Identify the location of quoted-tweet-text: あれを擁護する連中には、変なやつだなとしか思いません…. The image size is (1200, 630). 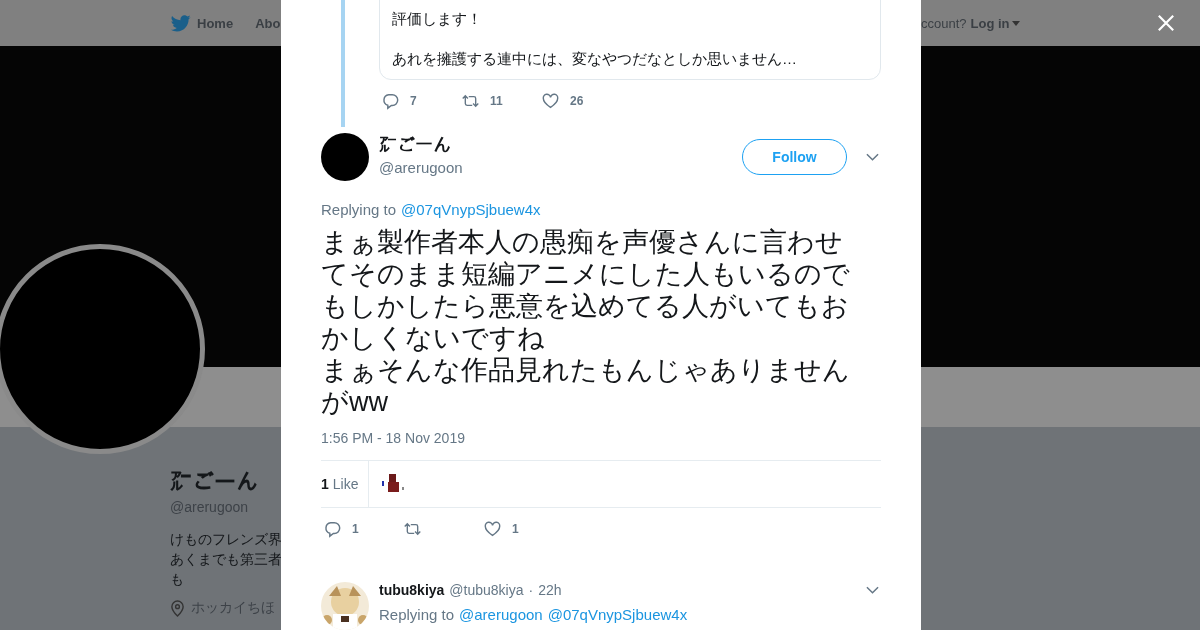
(595, 59).